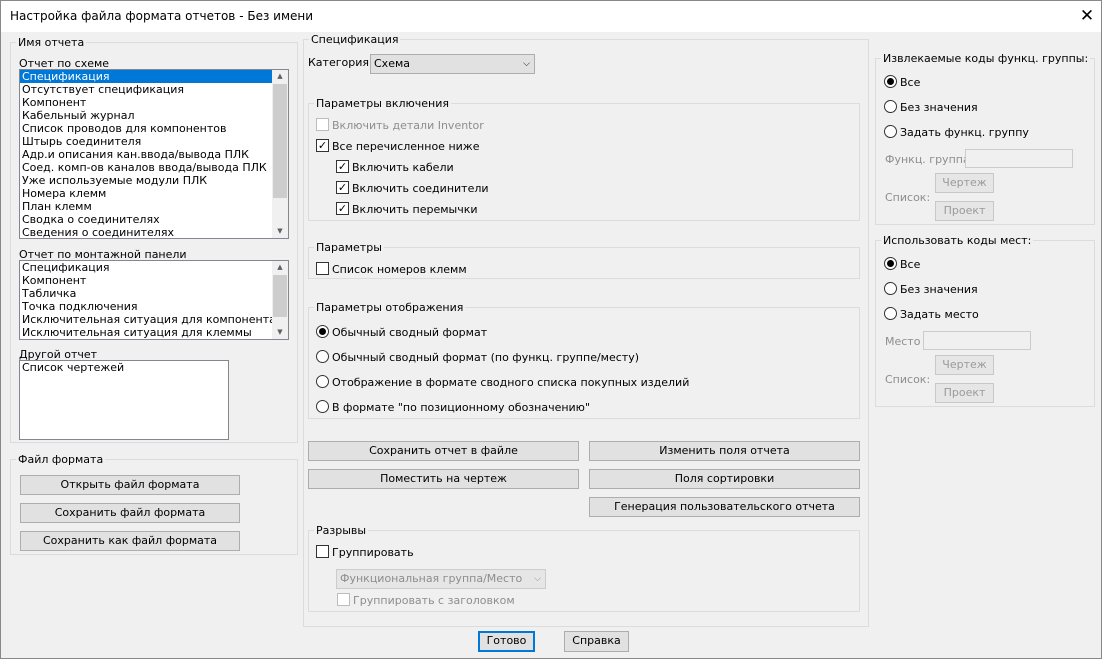  What do you see at coordinates (322, 551) in the screenshot?
I see `group-checkbox` at bounding box center [322, 551].